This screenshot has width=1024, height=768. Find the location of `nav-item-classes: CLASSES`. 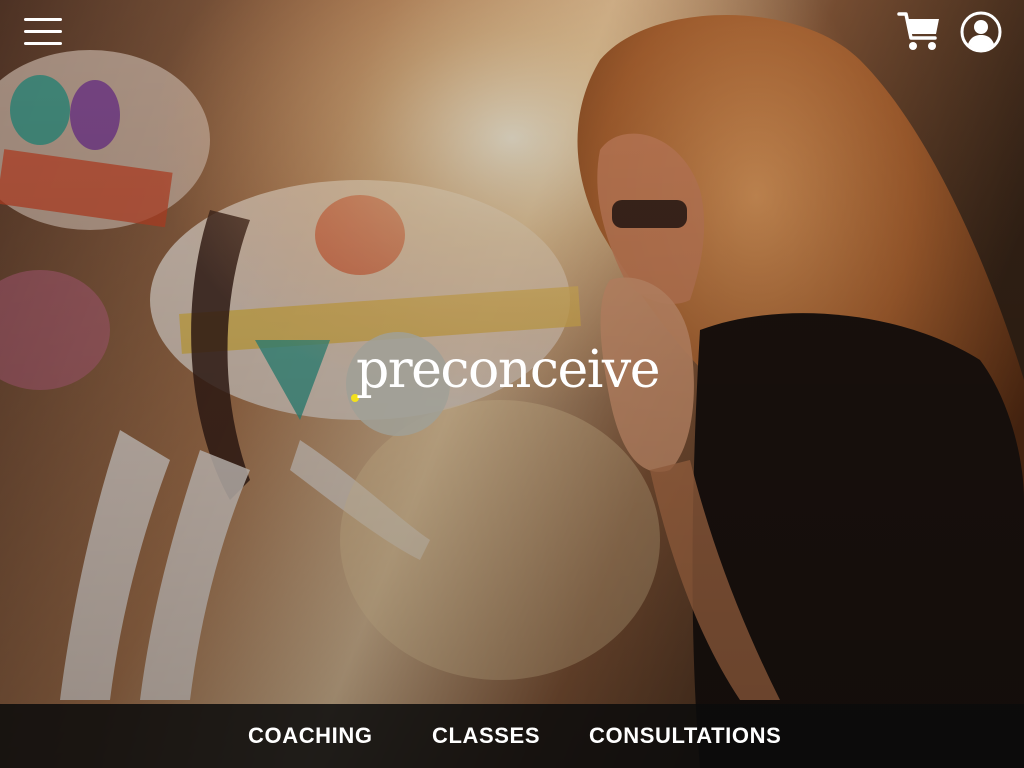

nav-item-classes: CLASSES is located at coordinates (486, 736).